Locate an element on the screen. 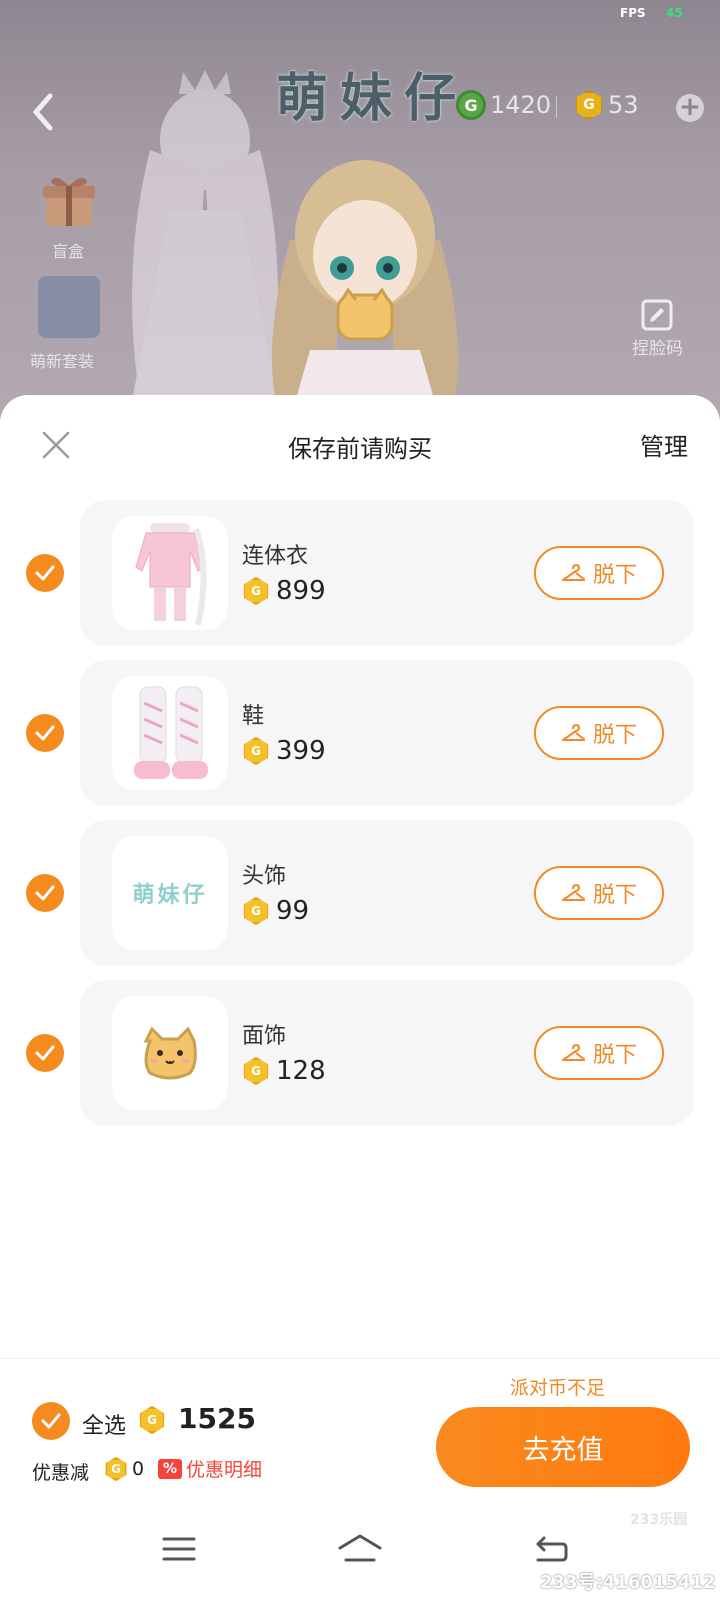 This screenshot has height=1600, width=720. discount-detail-link: % 优惠明细 is located at coordinates (210, 1468).